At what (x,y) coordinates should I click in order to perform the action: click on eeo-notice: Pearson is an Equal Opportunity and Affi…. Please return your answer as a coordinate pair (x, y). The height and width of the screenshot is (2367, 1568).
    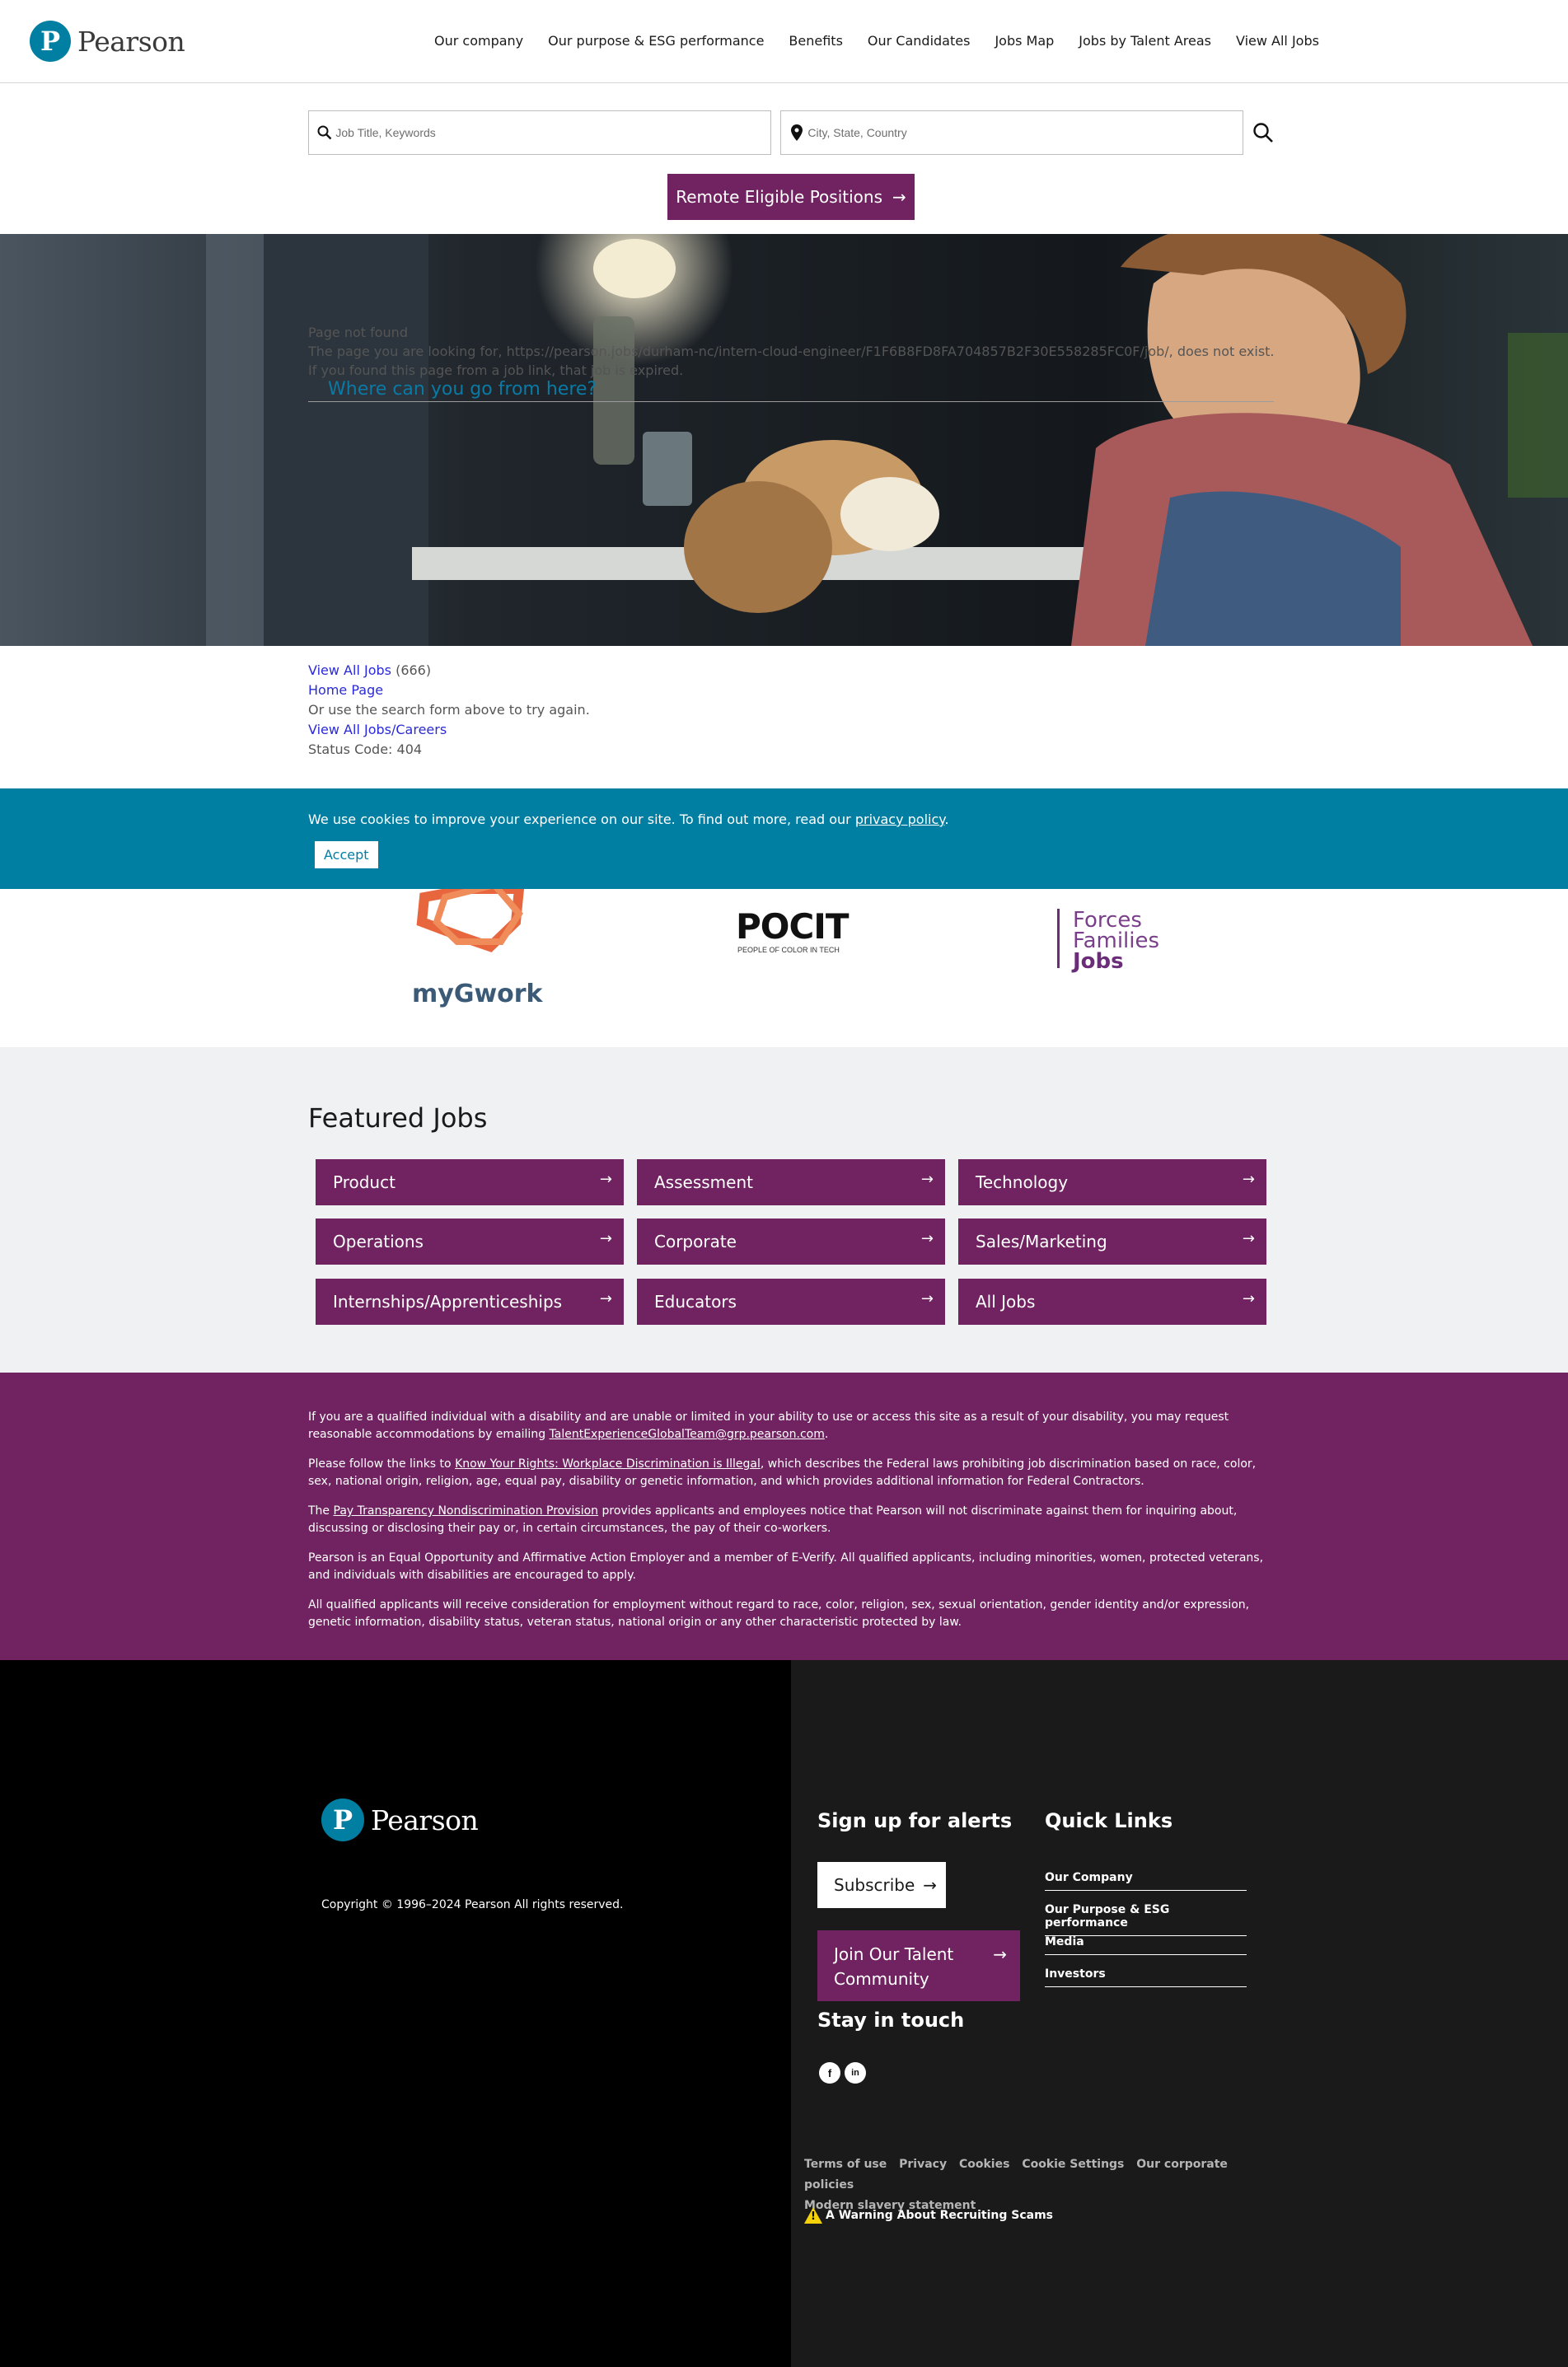
    Looking at the image, I should click on (786, 1566).